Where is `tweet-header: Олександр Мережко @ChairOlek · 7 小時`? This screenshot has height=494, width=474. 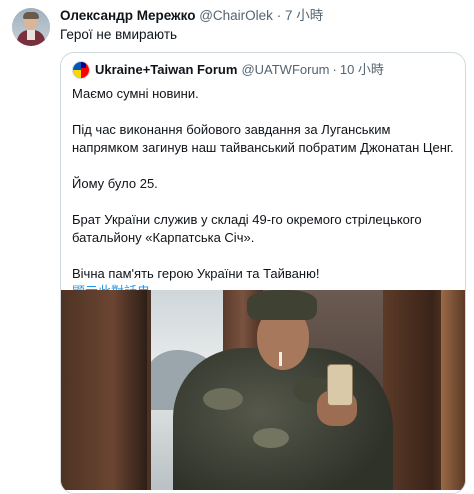 tweet-header: Олександр Мережко @ChairOlek · 7 小時 is located at coordinates (191, 16).